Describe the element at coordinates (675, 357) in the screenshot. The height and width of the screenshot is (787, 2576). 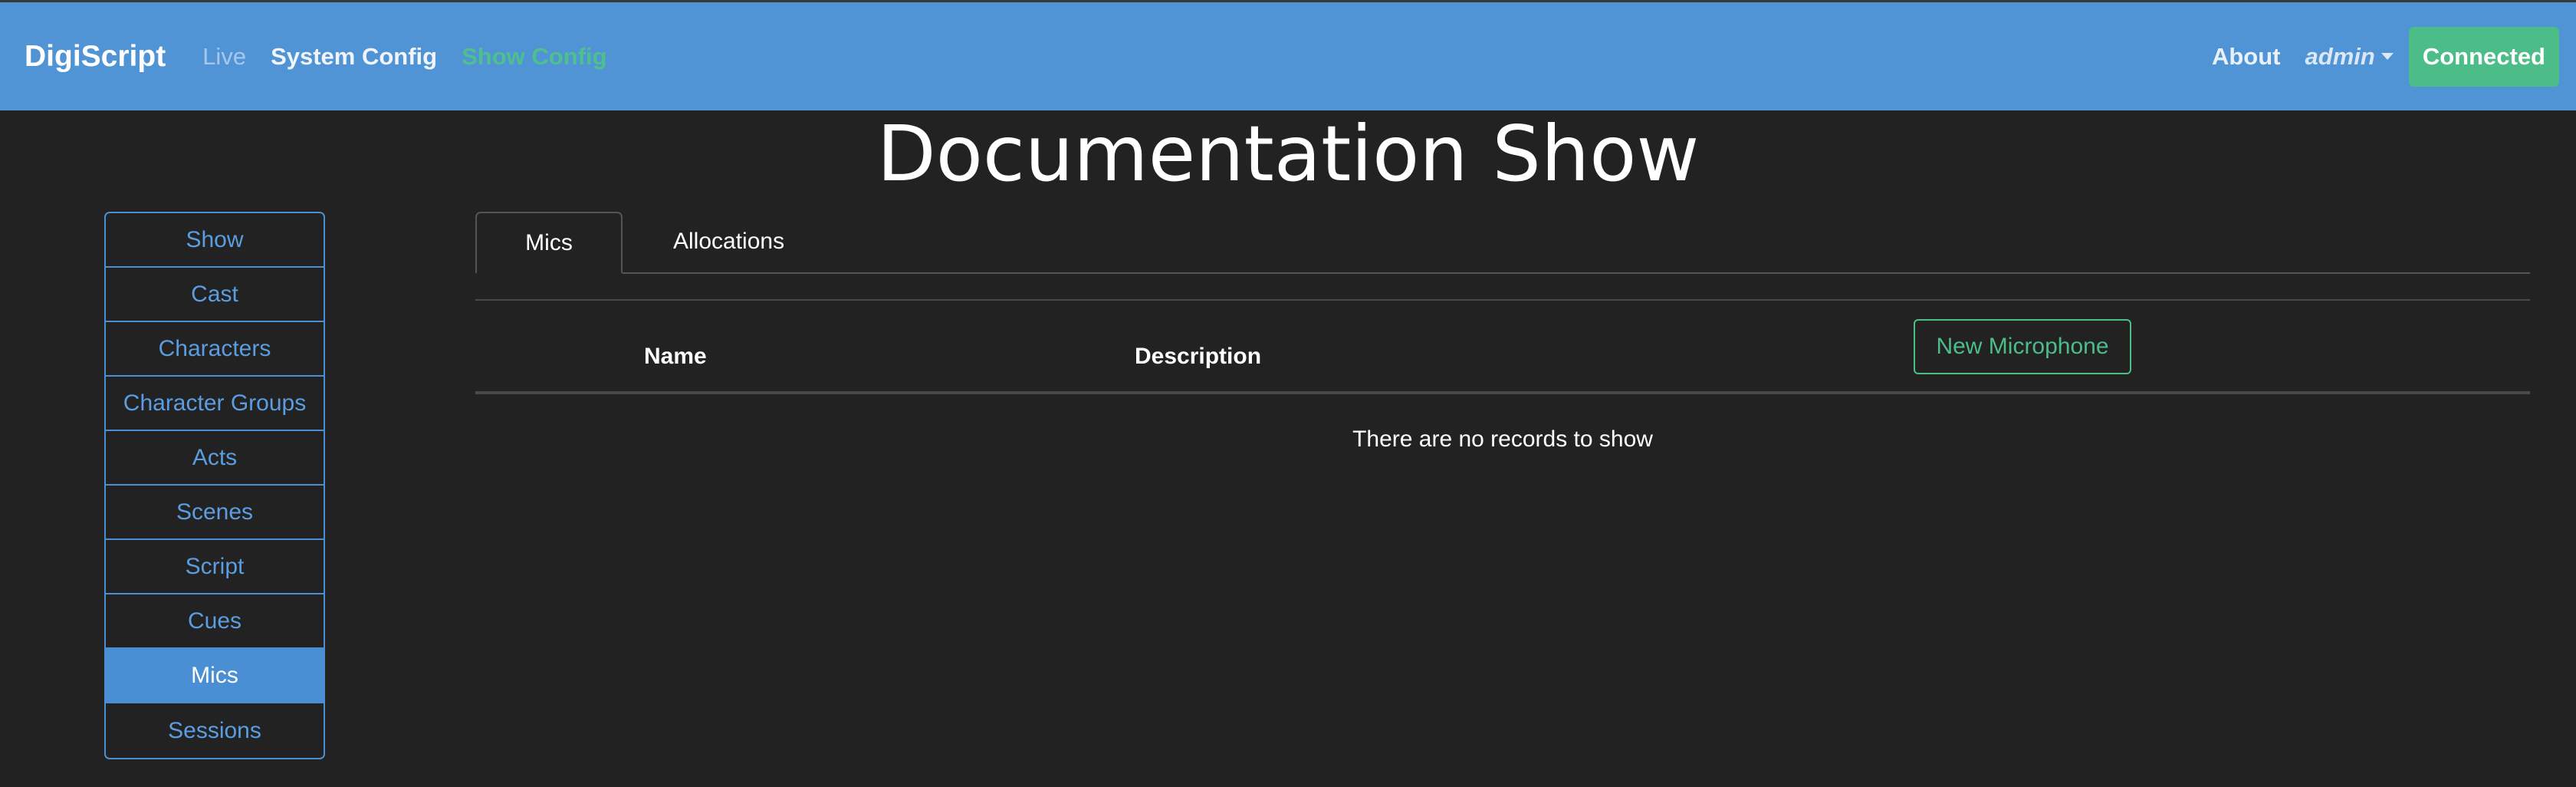
I see `column-header-name: Name` at that location.